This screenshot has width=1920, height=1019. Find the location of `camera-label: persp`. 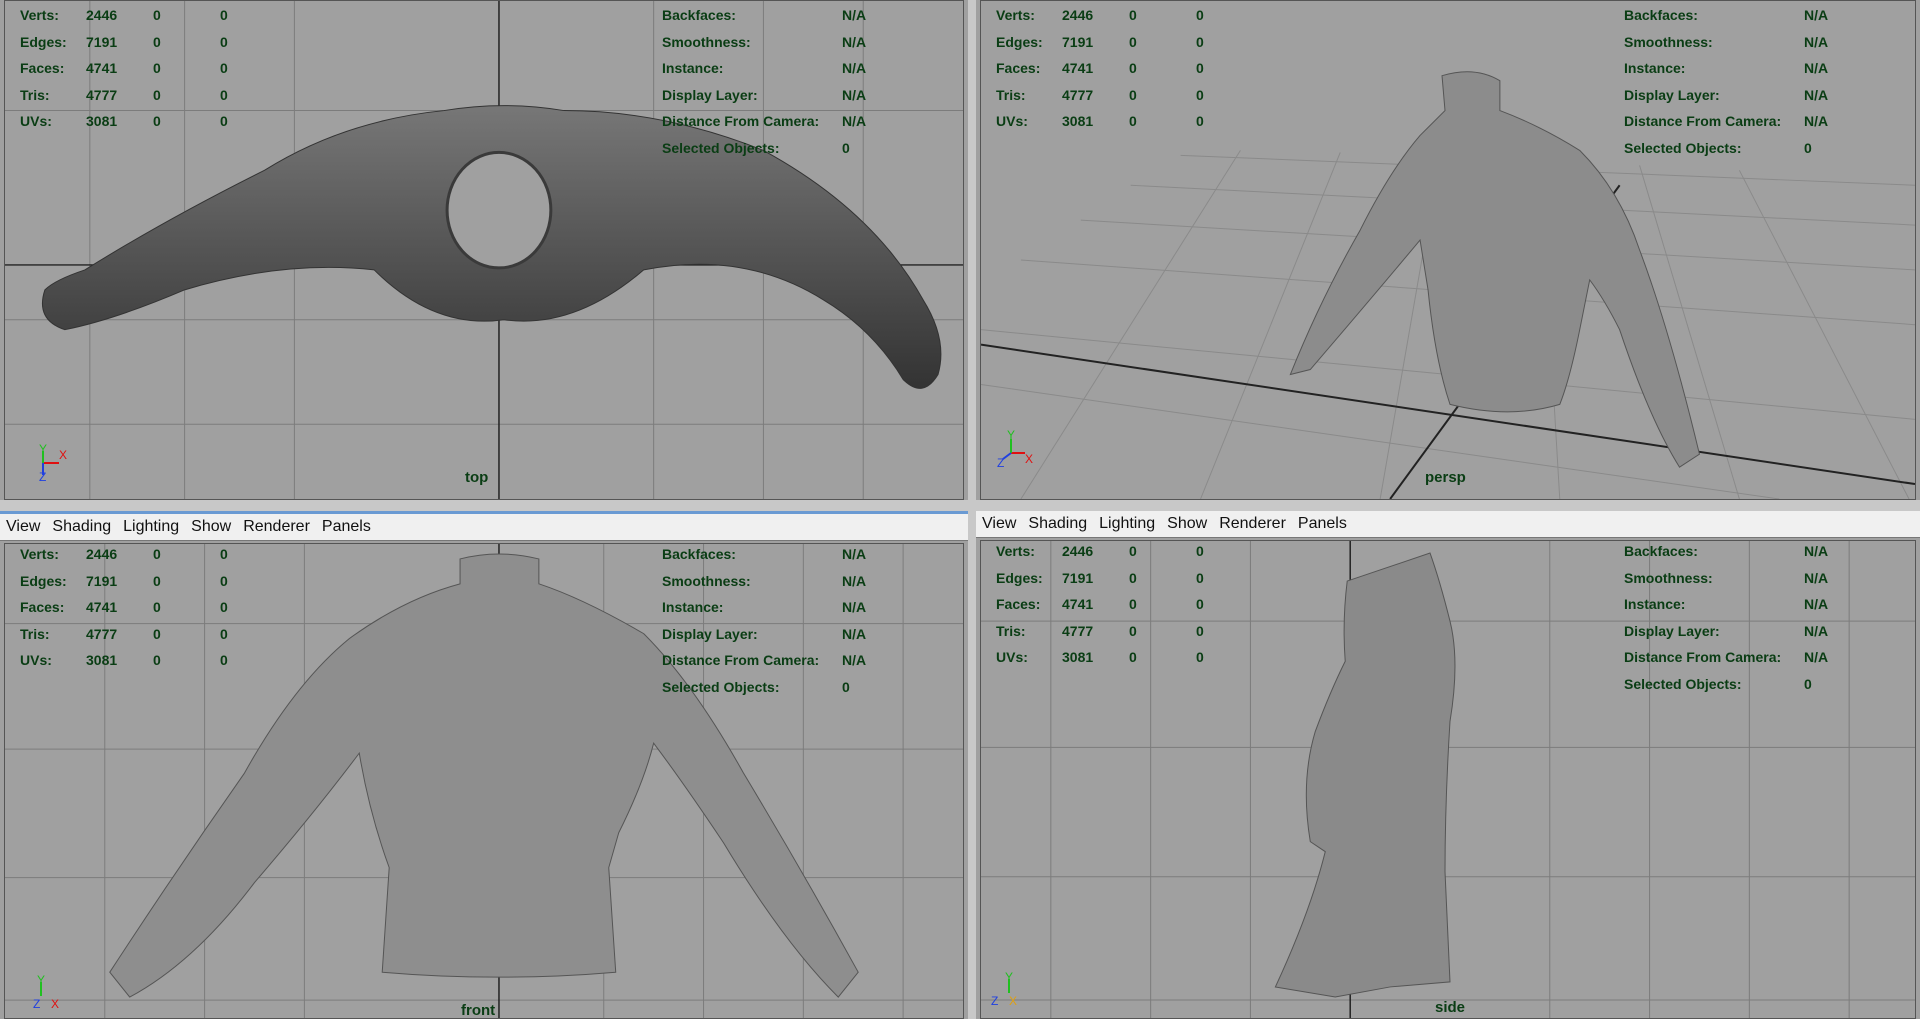

camera-label: persp is located at coordinates (1445, 477).